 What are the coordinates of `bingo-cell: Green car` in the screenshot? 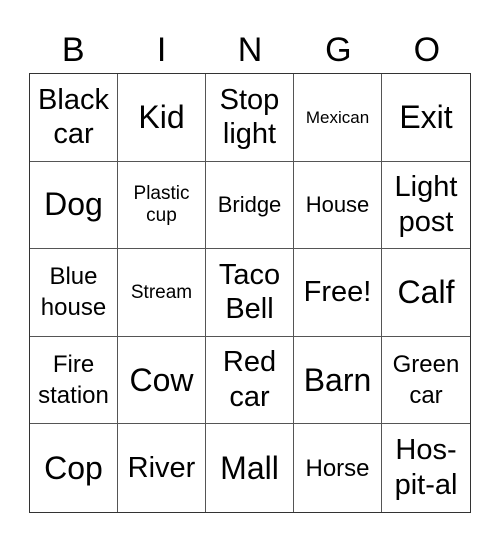 It's located at (426, 381).